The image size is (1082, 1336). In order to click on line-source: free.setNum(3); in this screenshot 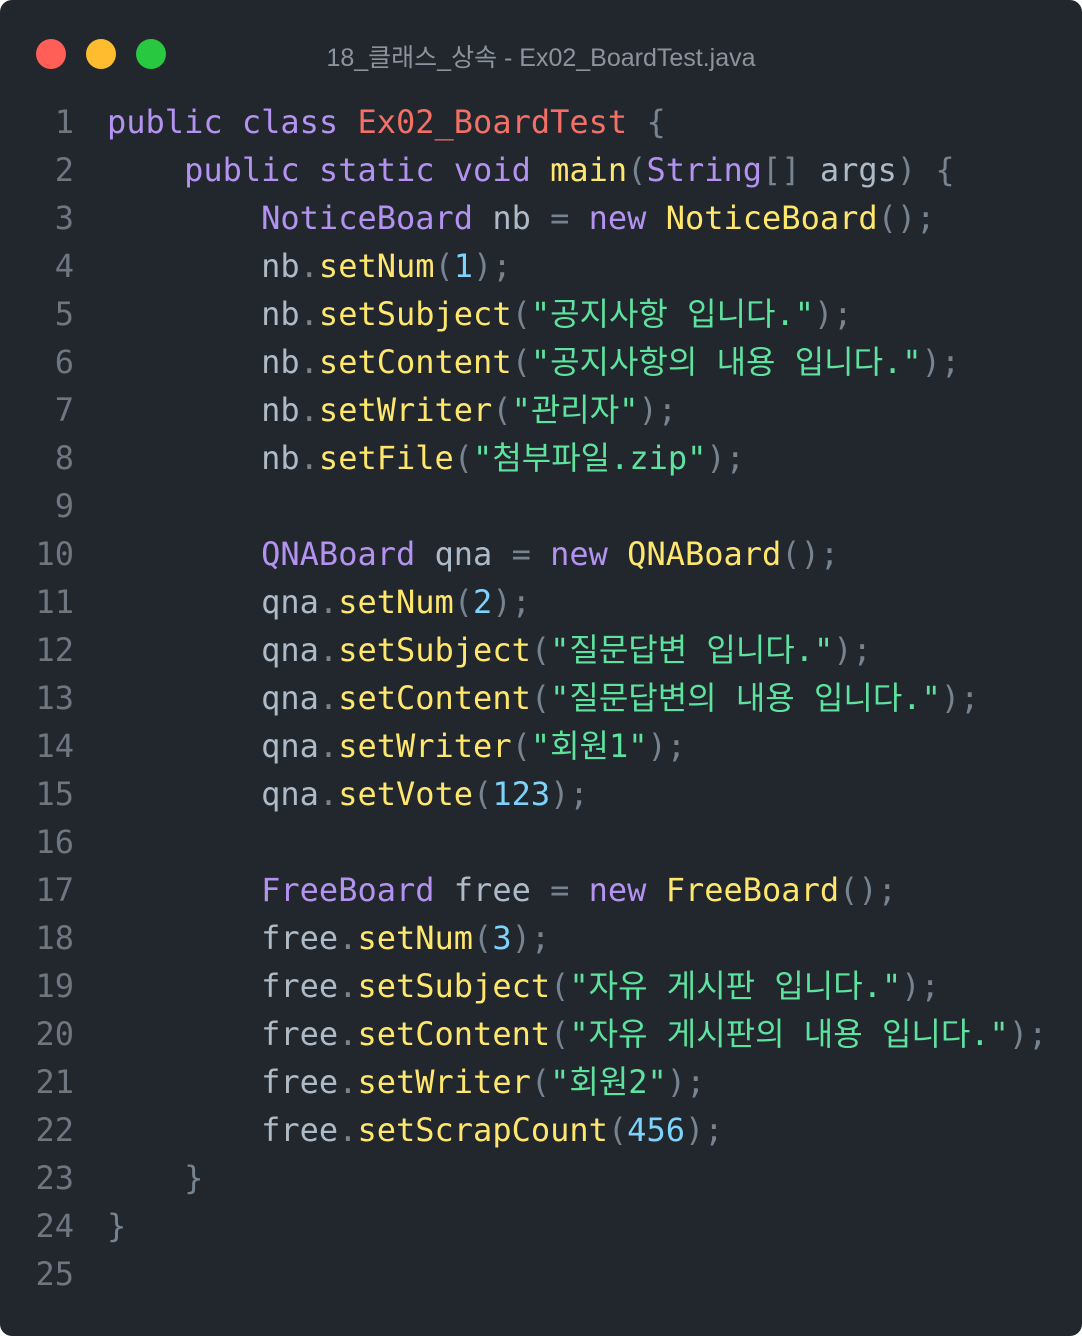, I will do `click(328, 938)`.